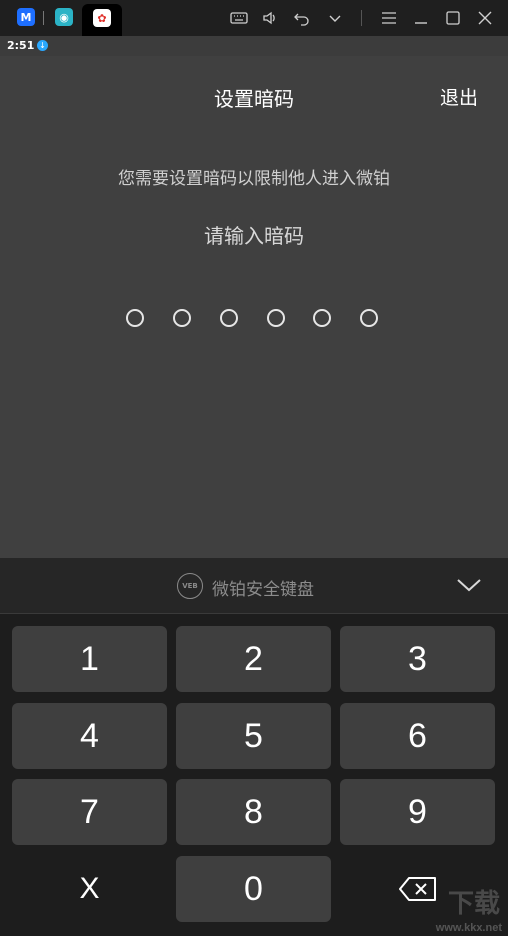 This screenshot has height=936, width=508. Describe the element at coordinates (254, 99) in the screenshot. I see `page-title: 设置暗码` at that location.